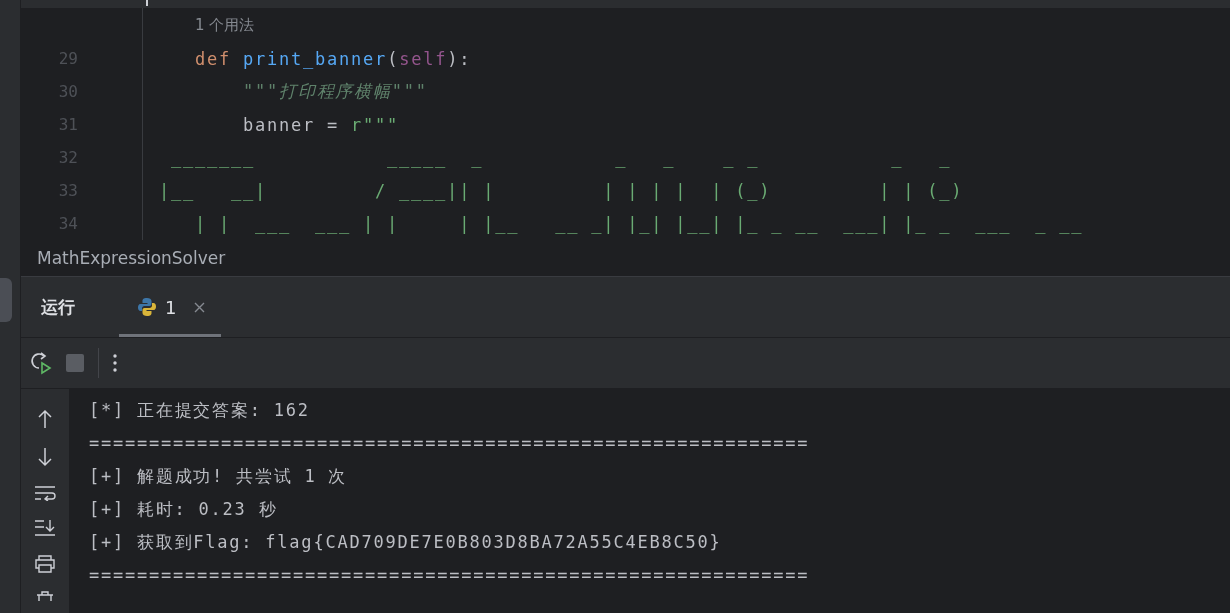 This screenshot has width=1230, height=613. I want to click on breadcrumb: MathExpressionSolver, so click(131, 258).